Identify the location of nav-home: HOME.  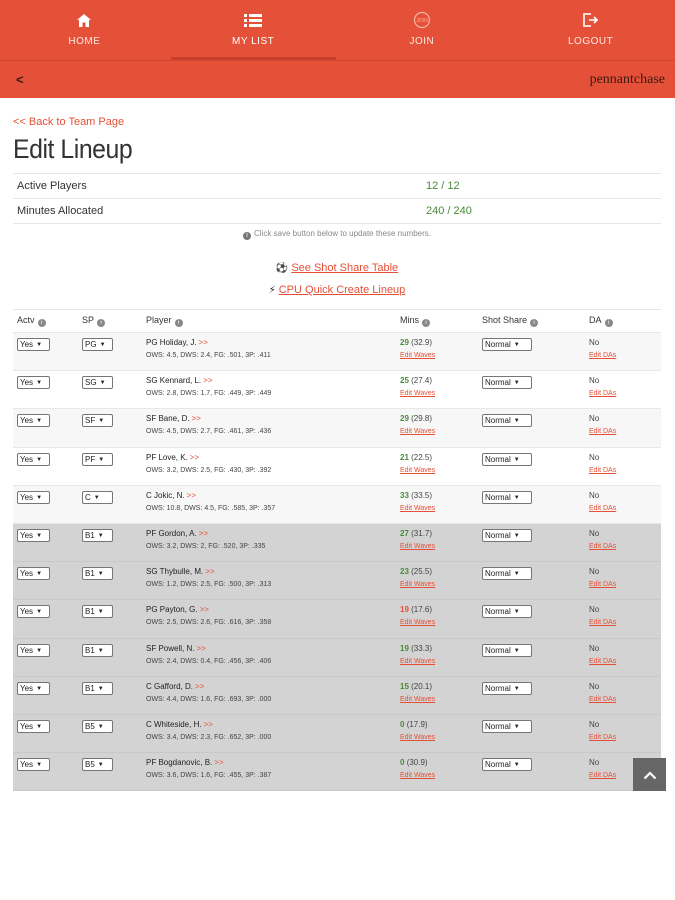
(84, 30).